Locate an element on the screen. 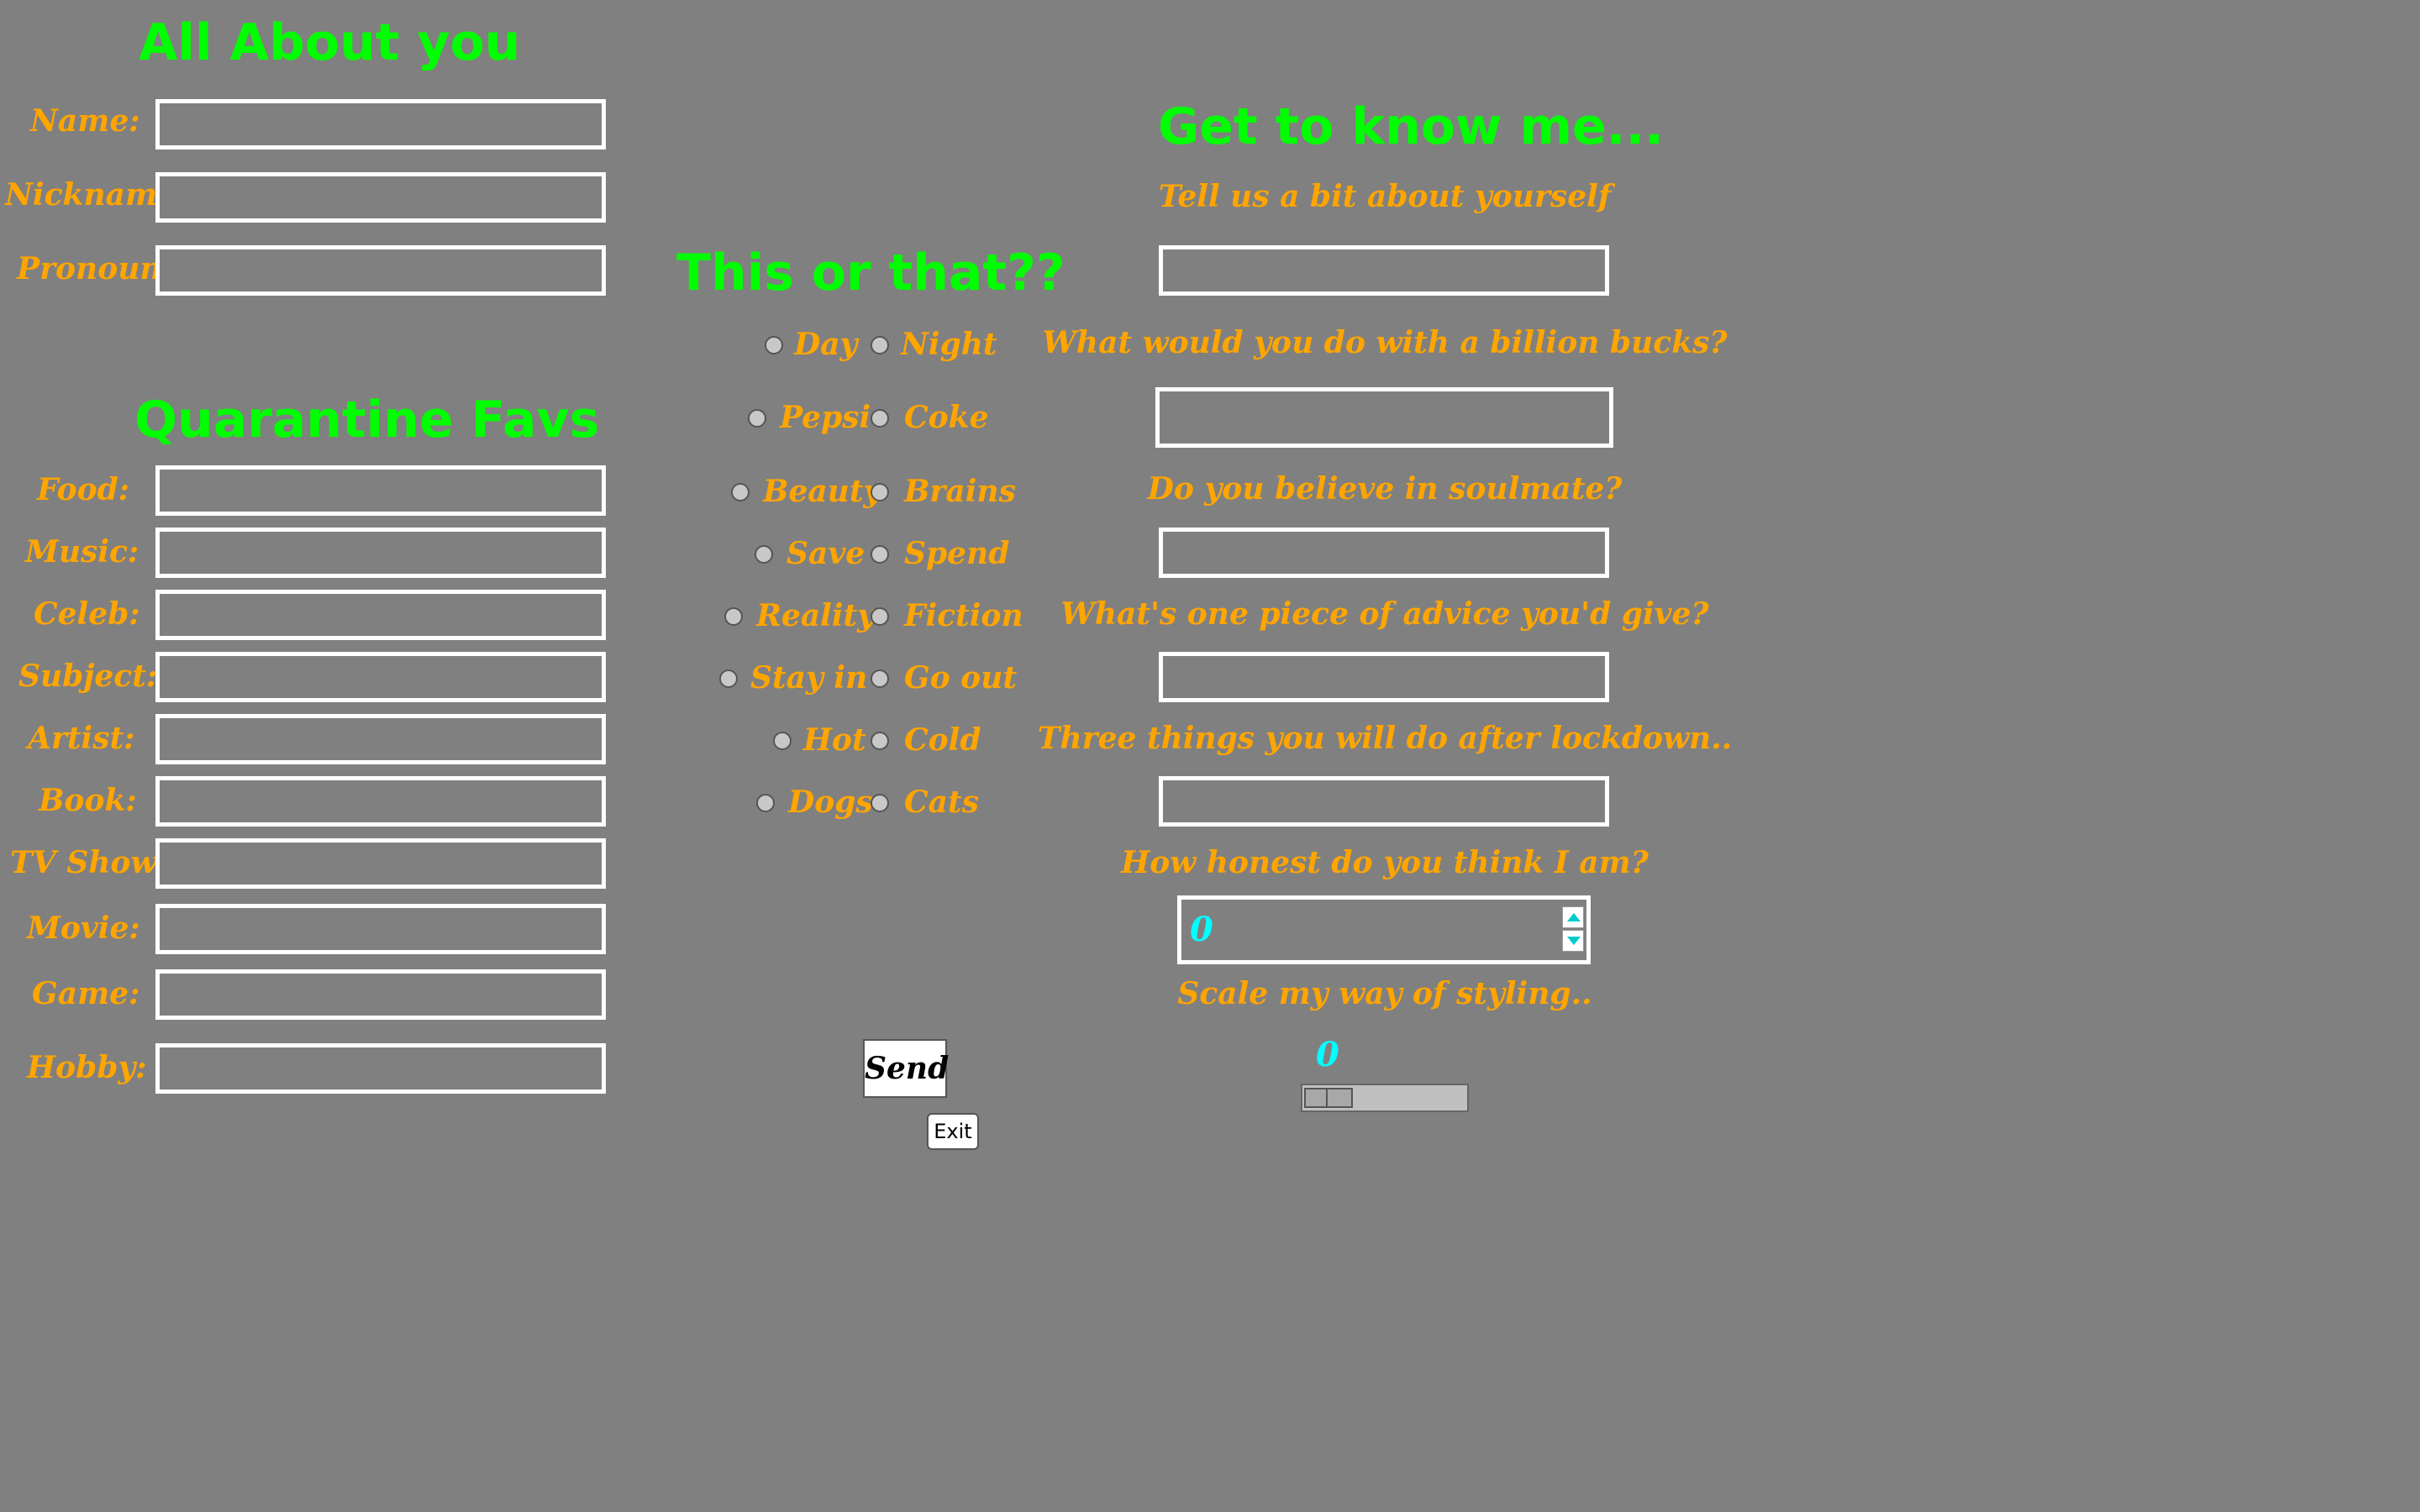 This screenshot has height=1512, width=2420. beauty-label: Beauty is located at coordinates (822, 491).